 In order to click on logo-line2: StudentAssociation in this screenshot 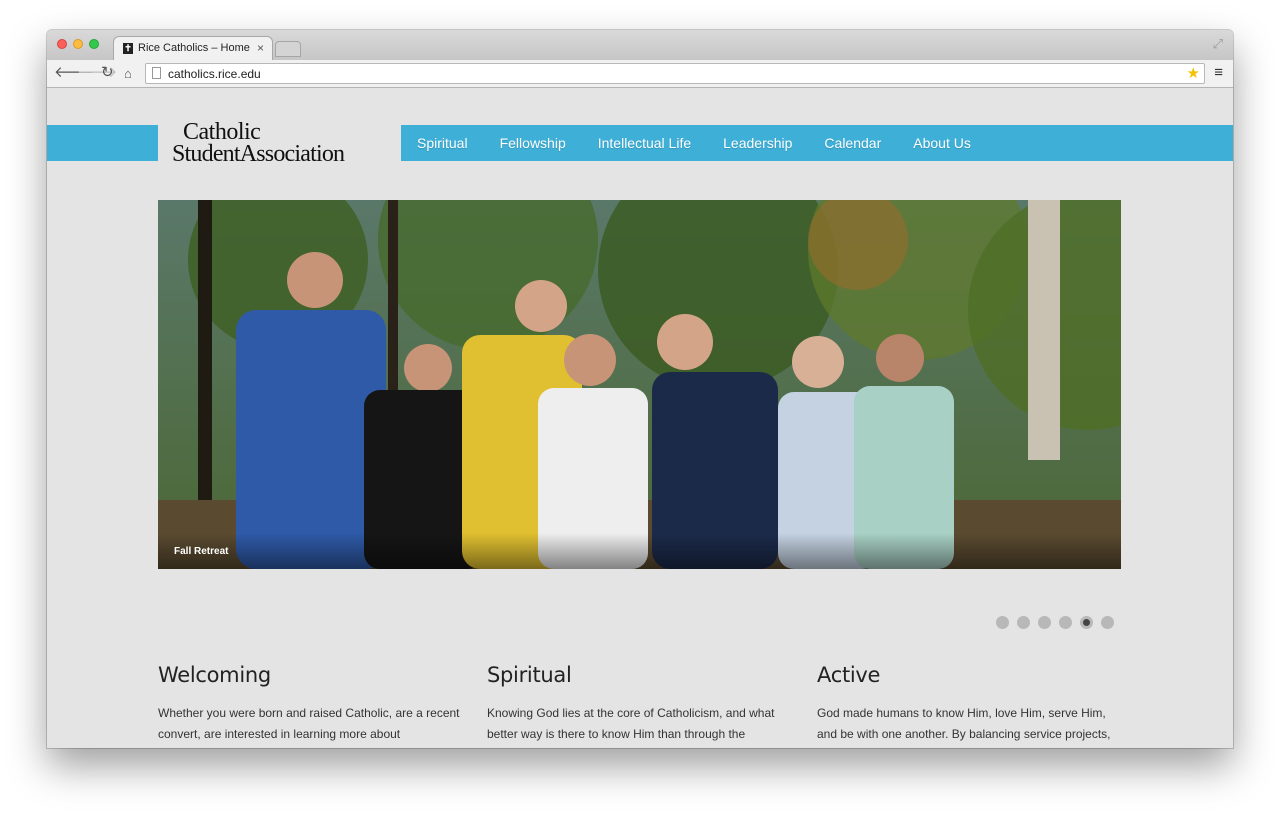, I will do `click(258, 154)`.